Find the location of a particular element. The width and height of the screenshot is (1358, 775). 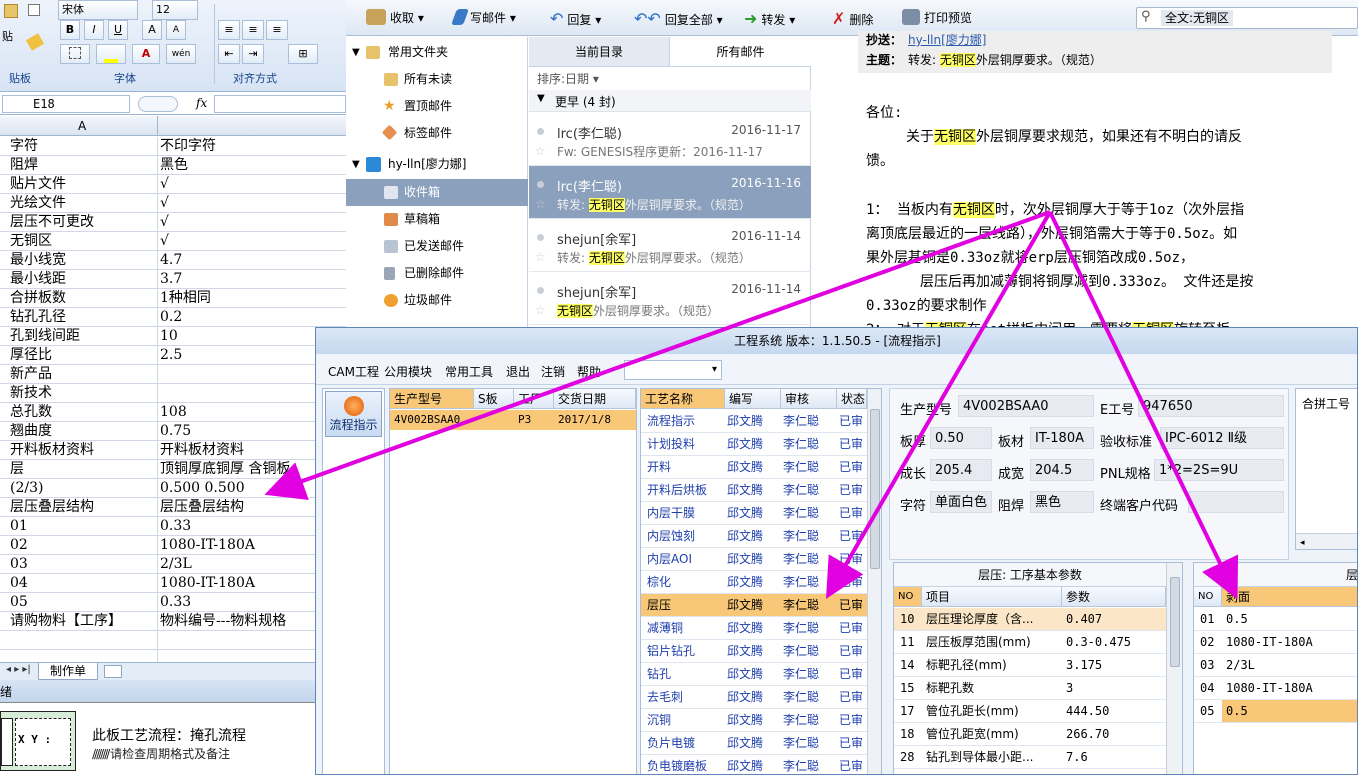

underline-button: U is located at coordinates (118, 30).